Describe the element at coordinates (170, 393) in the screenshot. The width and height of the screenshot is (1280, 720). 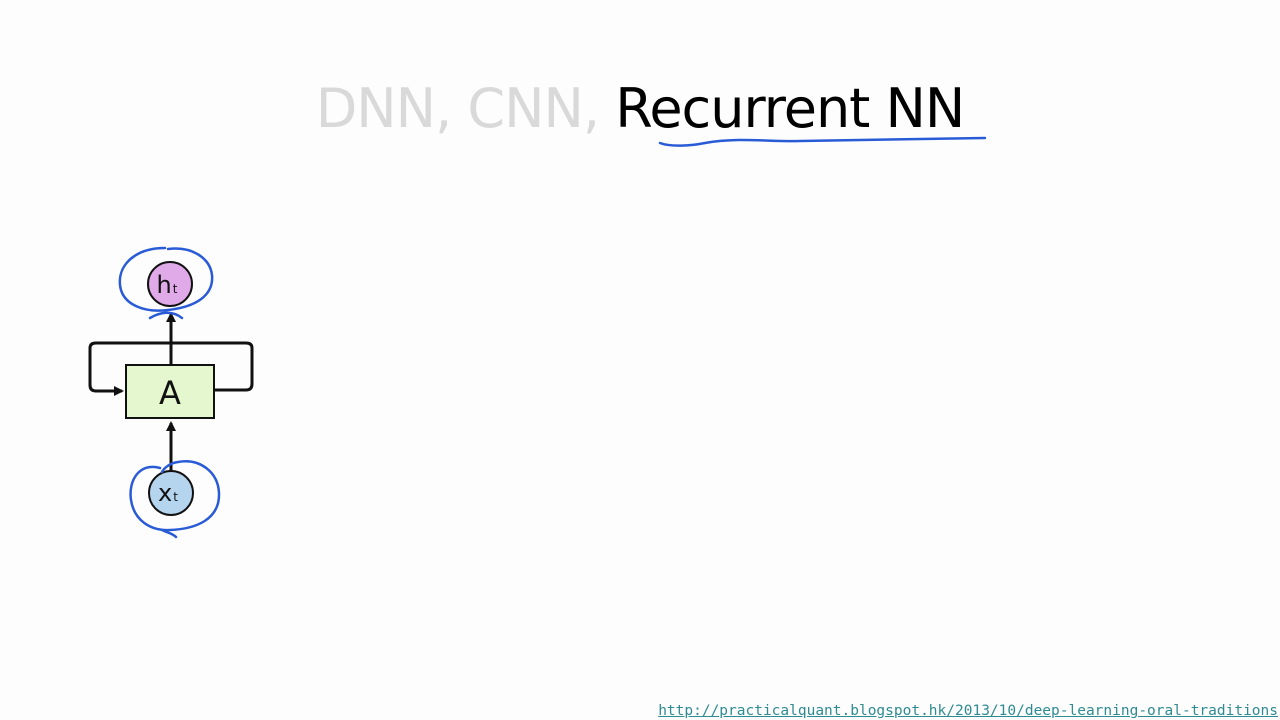
I see `rnn-cell-label: A` at that location.